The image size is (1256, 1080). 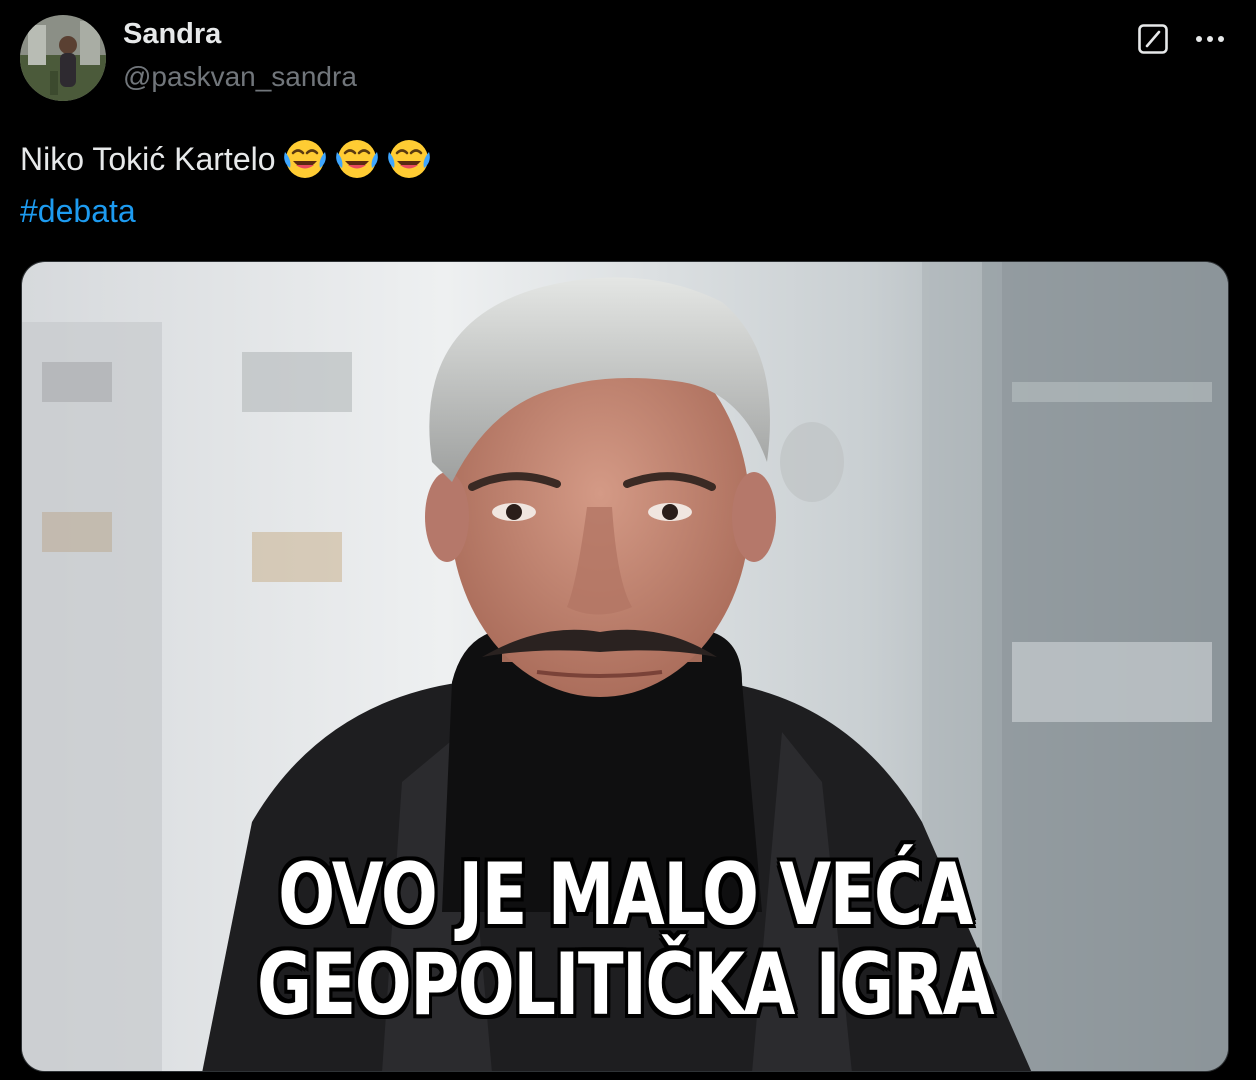 I want to click on tweet-text-line: Niko Tokić Kartelo, so click(x=226, y=159).